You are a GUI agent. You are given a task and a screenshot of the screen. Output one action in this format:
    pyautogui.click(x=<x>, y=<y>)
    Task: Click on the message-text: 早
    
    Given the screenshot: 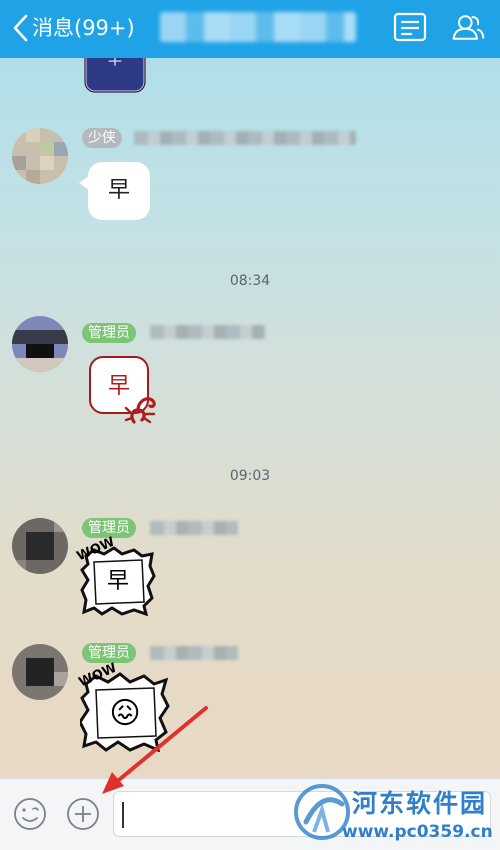 What is the action you would take?
    pyautogui.click(x=118, y=190)
    